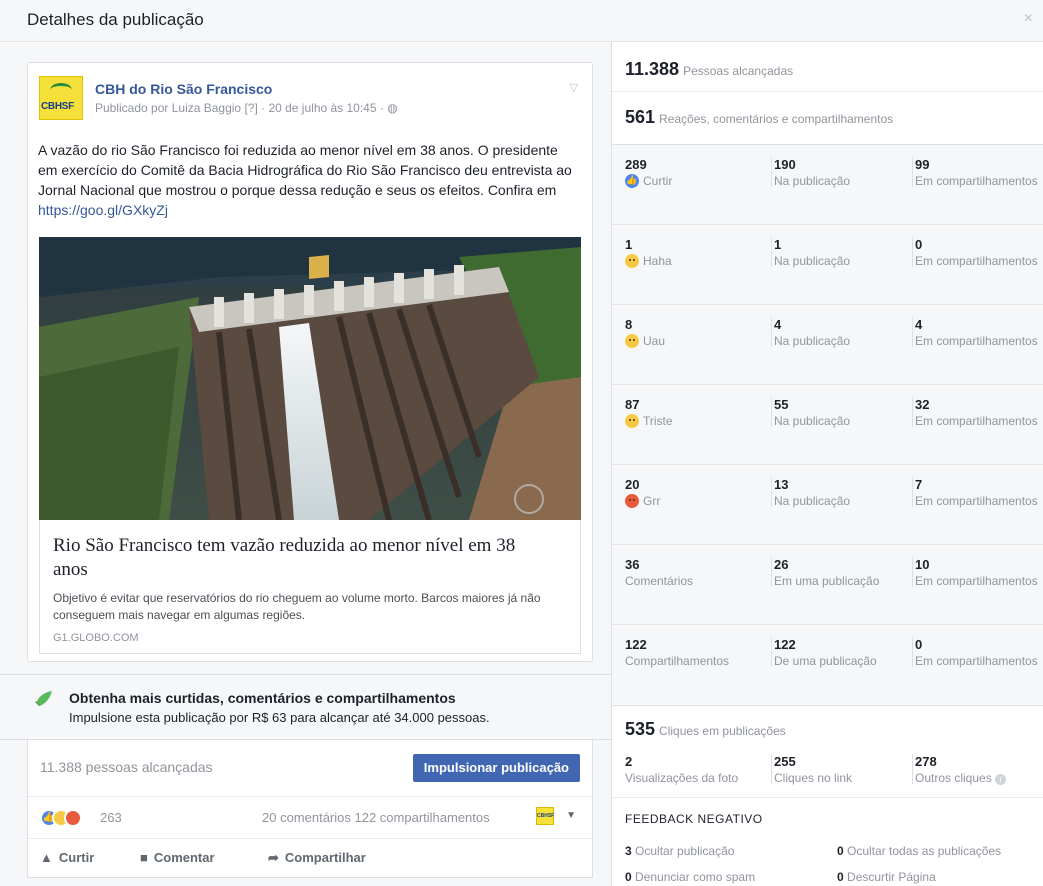 The width and height of the screenshot is (1043, 886). I want to click on clicks-label: Cliques em publicações, so click(722, 731).